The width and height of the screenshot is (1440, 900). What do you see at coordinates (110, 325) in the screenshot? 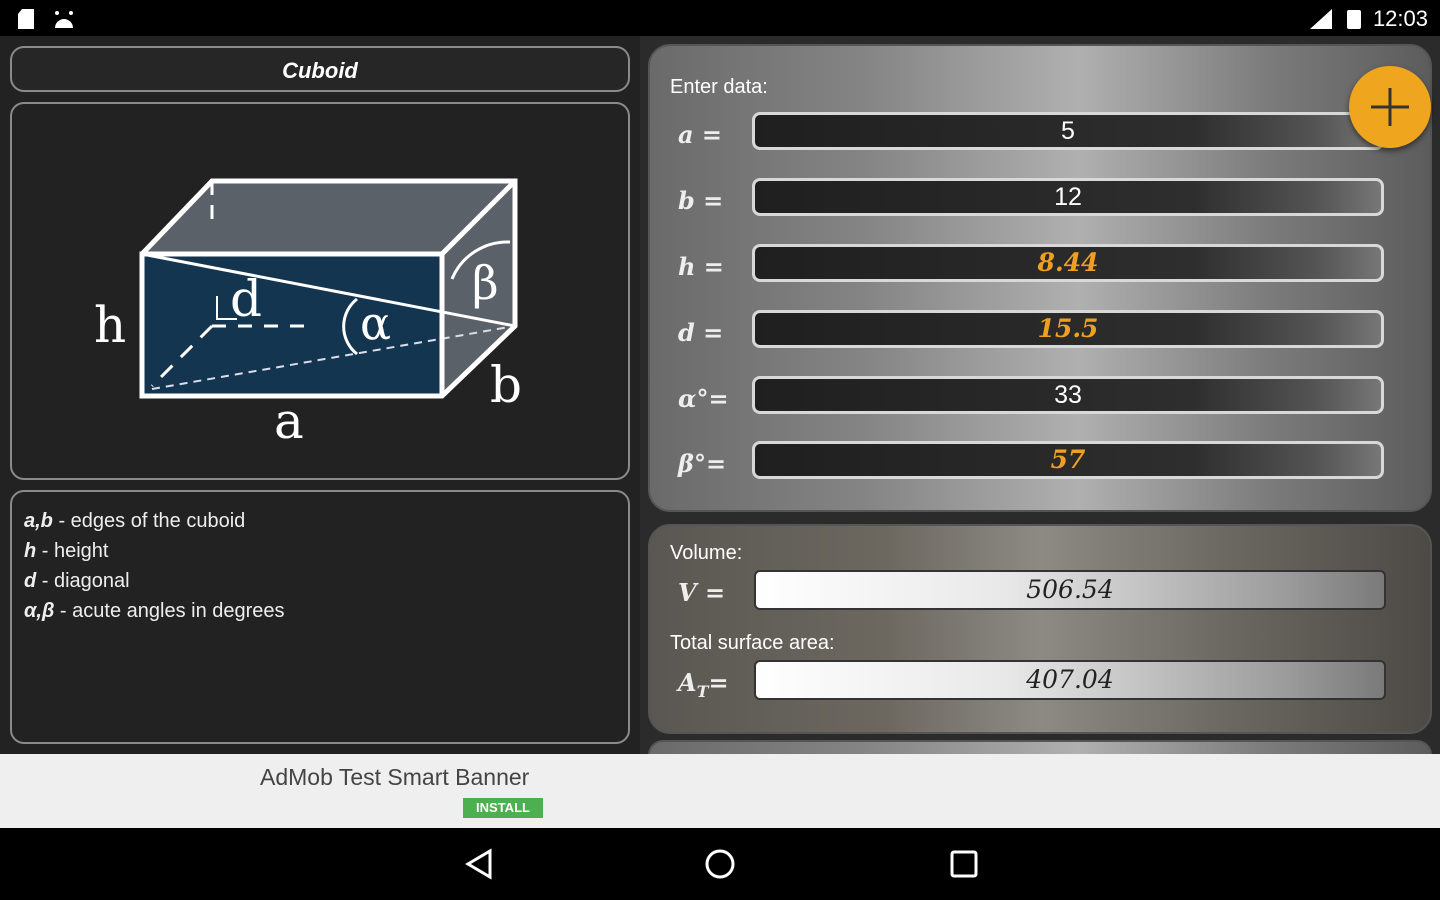
I see `label-h: h` at bounding box center [110, 325].